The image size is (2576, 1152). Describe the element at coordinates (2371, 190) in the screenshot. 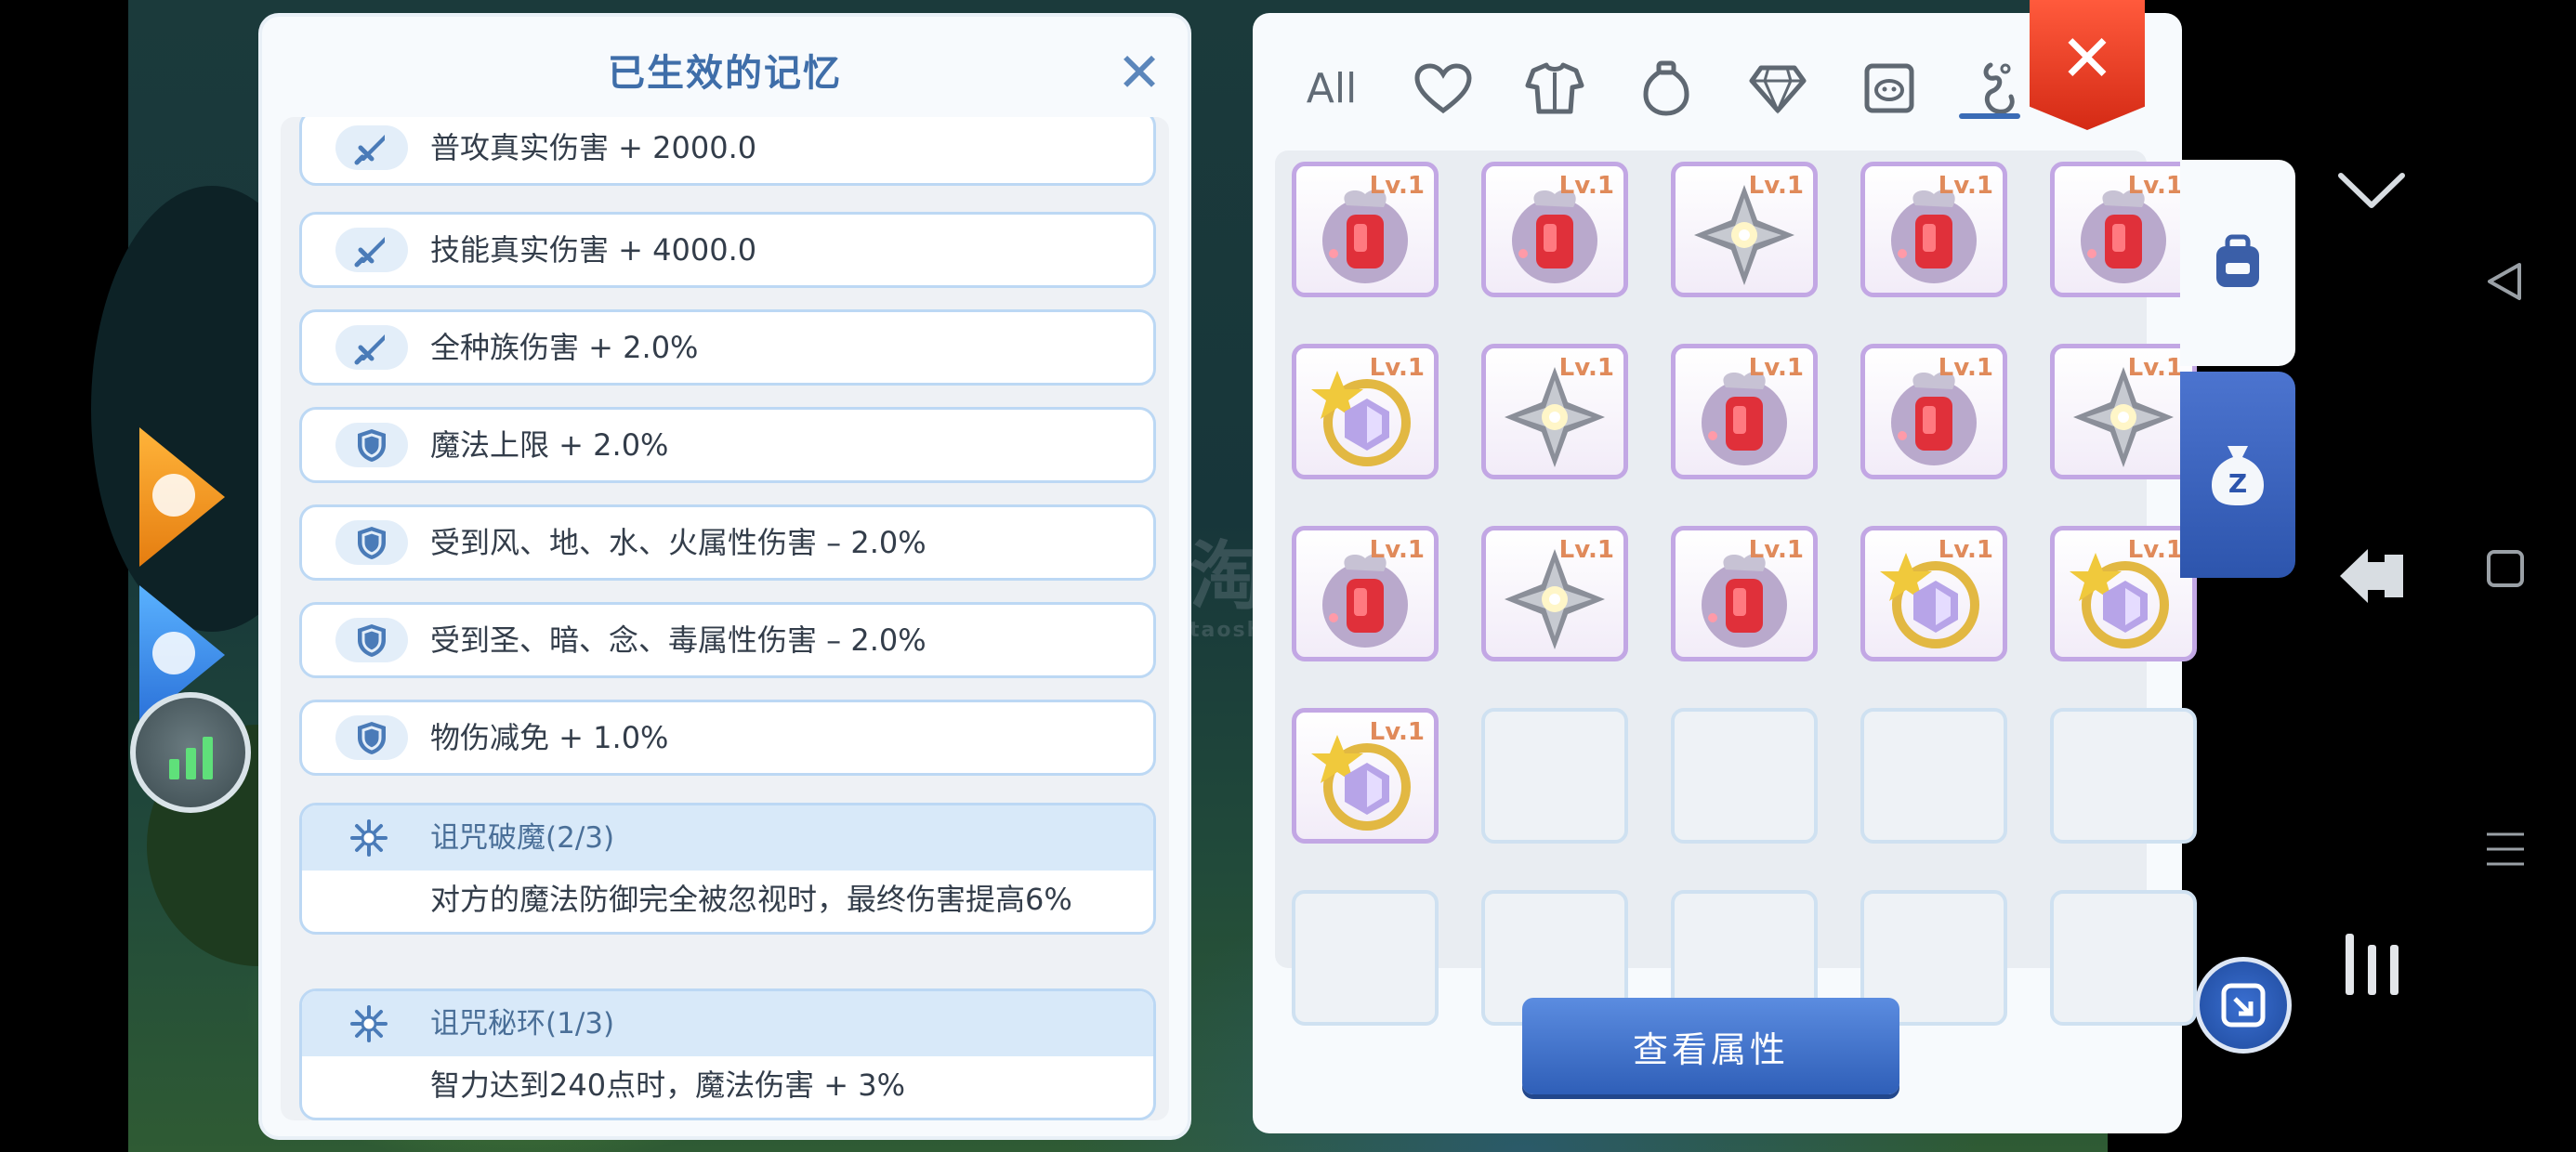

I see `chevron-down-icon` at that location.